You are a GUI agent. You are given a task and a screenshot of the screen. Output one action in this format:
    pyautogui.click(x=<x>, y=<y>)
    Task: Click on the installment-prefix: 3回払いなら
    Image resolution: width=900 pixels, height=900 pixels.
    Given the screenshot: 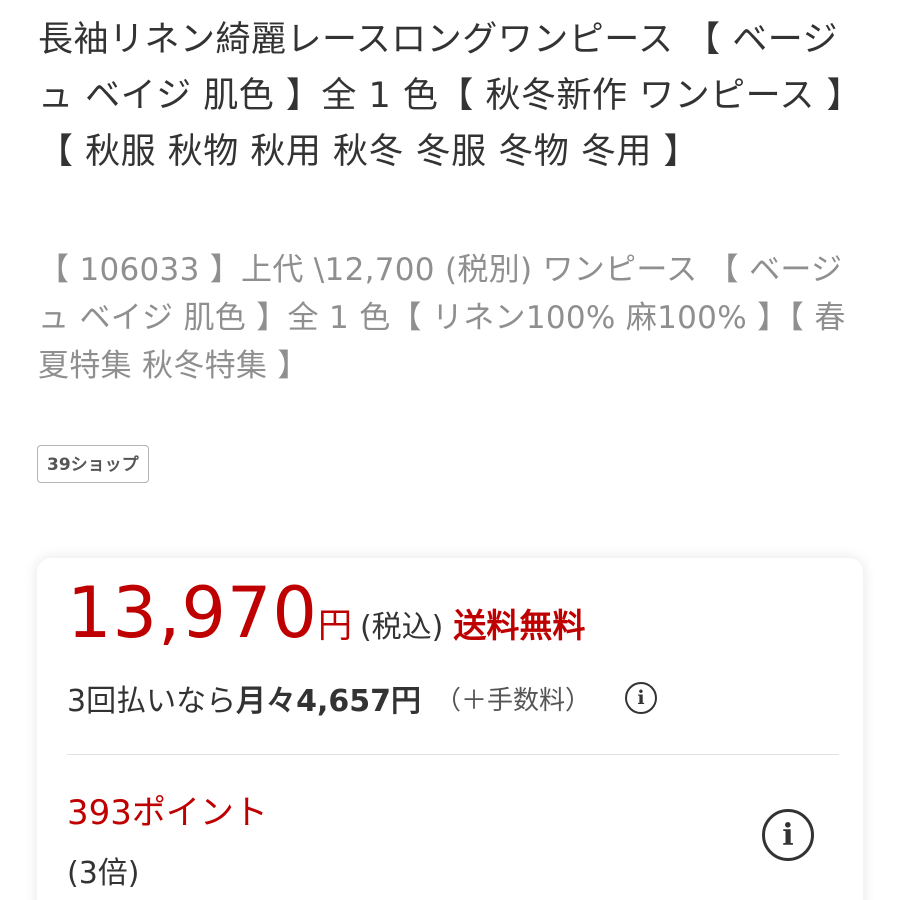 What is the action you would take?
    pyautogui.click(x=152, y=701)
    